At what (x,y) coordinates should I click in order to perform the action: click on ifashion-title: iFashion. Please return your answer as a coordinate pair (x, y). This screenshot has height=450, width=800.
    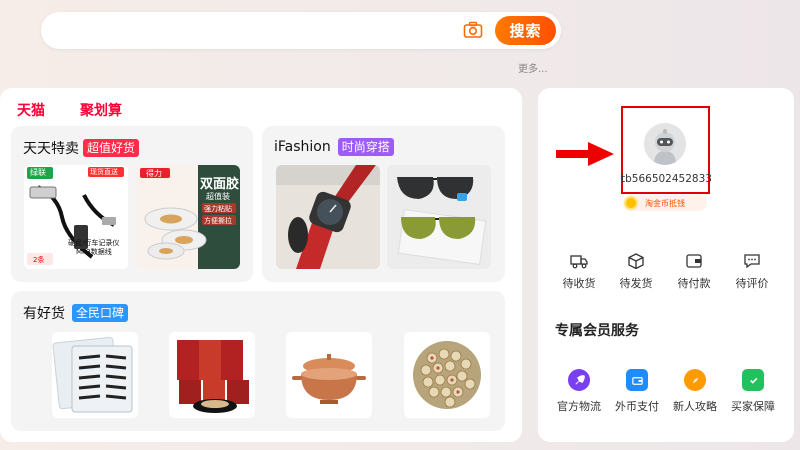
    Looking at the image, I should click on (302, 147).